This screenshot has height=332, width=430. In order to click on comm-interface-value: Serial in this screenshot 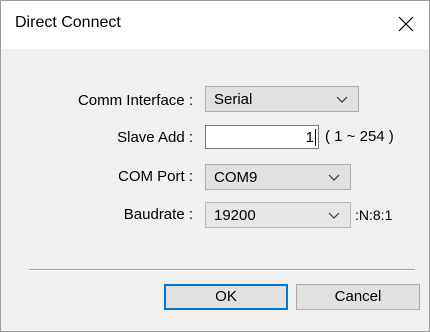, I will do `click(233, 99)`.